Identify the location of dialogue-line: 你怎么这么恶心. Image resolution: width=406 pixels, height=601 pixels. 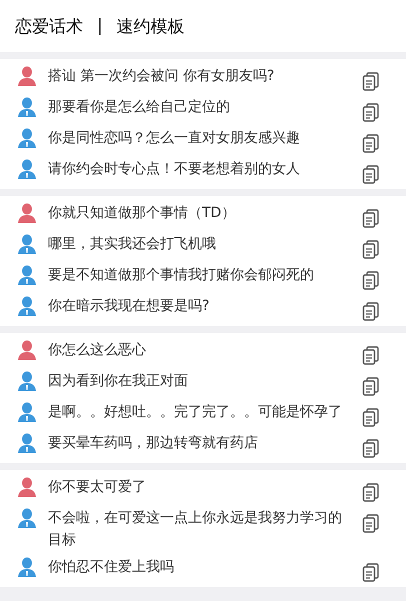
(97, 350).